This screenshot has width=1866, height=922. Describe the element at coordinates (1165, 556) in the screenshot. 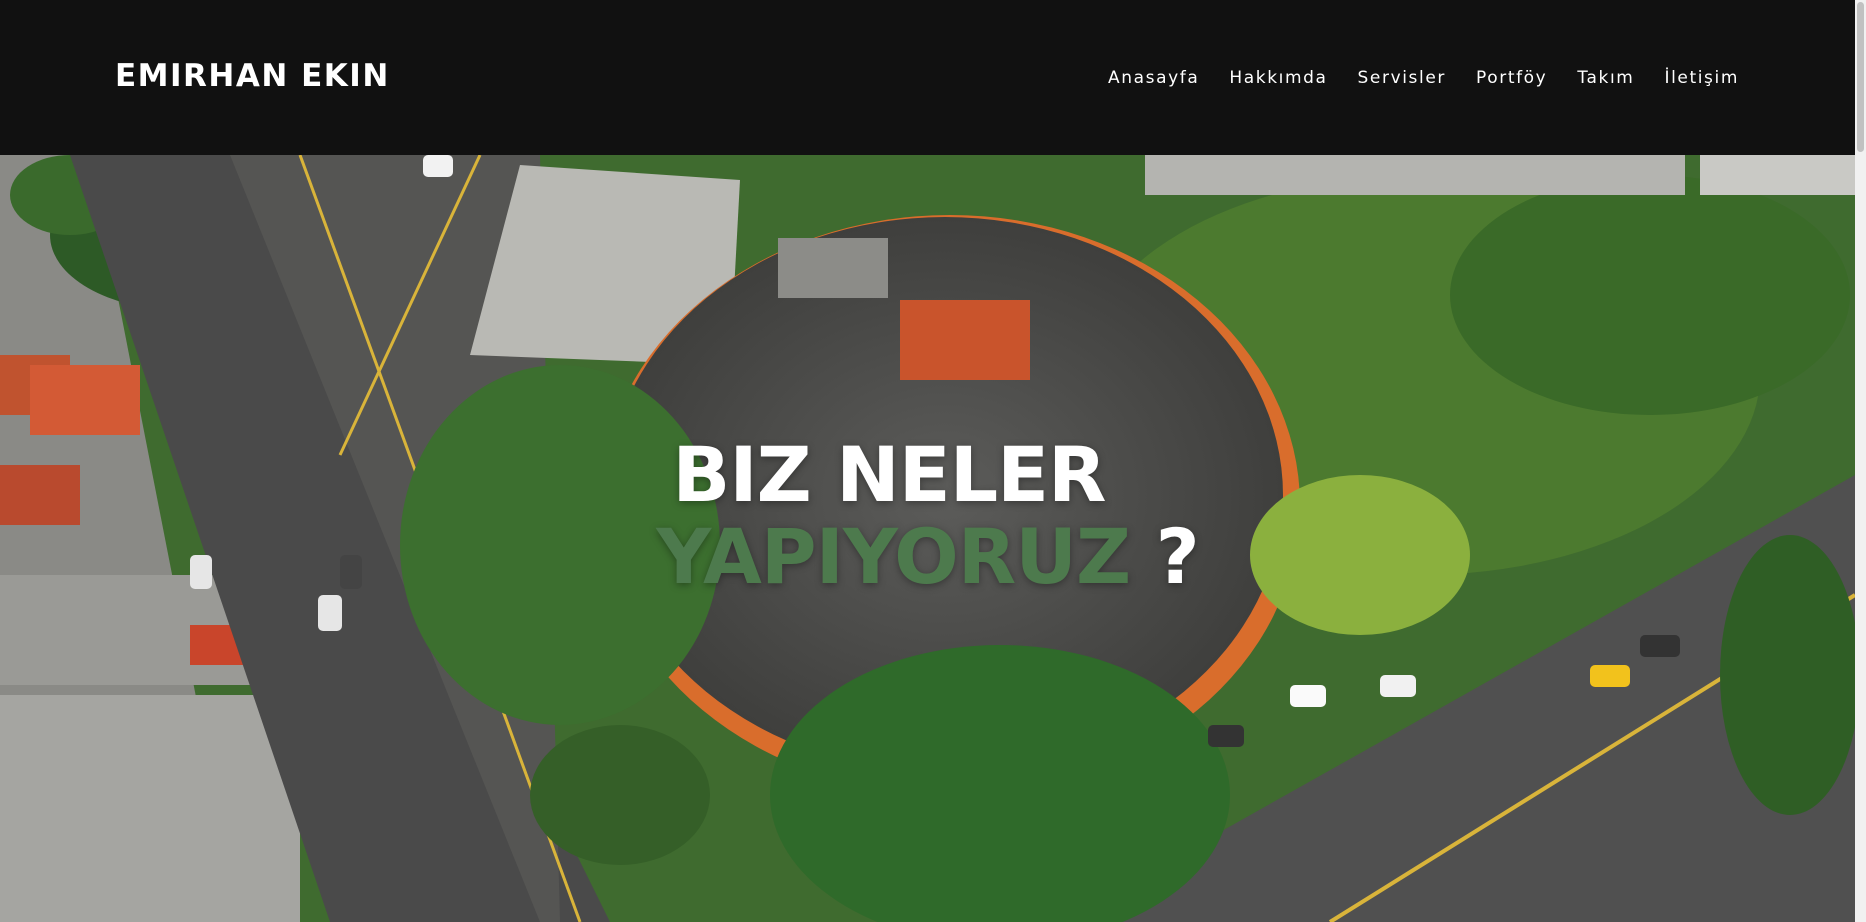

I see `hero-title-question-mark: ?` at that location.